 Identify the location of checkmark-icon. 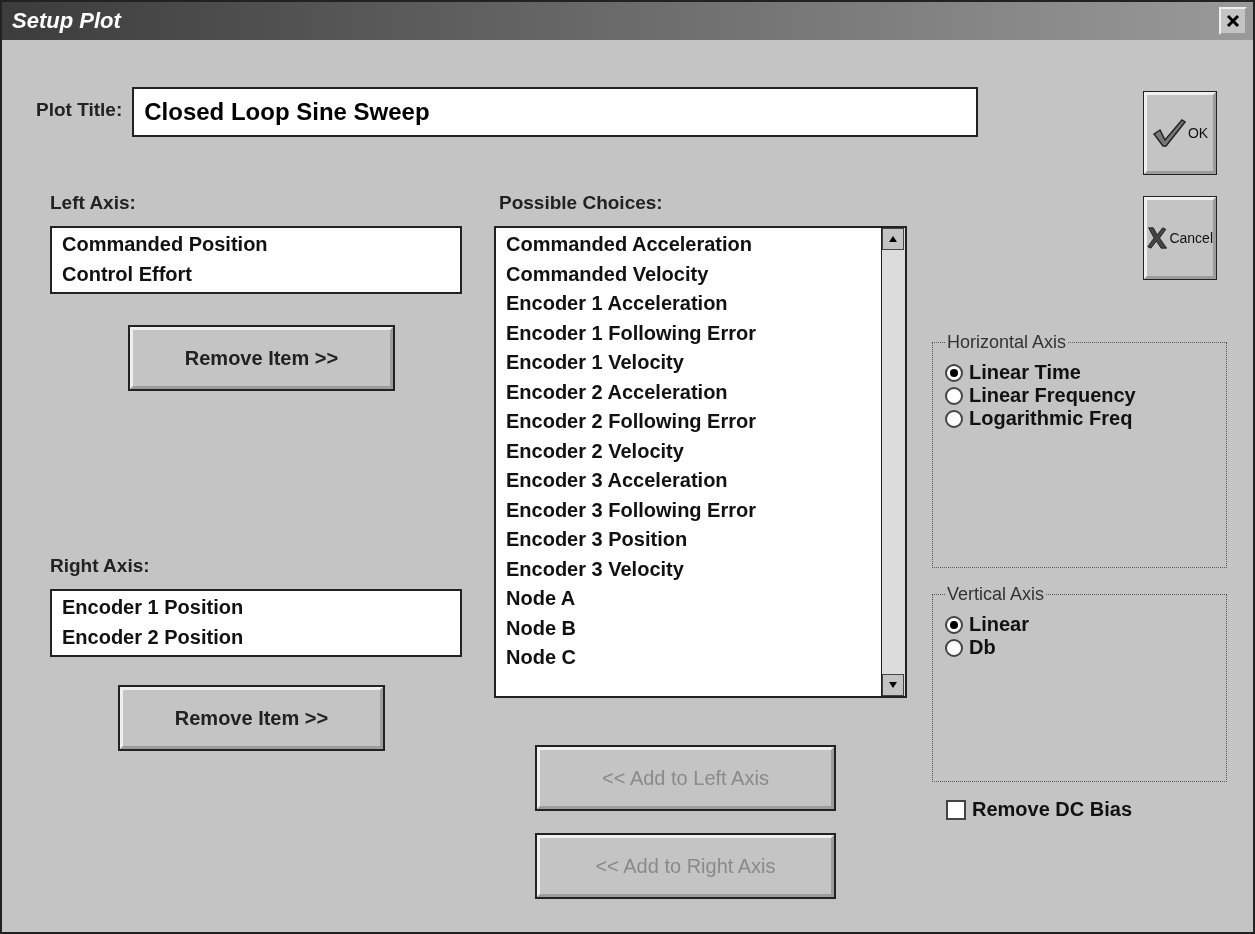
(1168, 133).